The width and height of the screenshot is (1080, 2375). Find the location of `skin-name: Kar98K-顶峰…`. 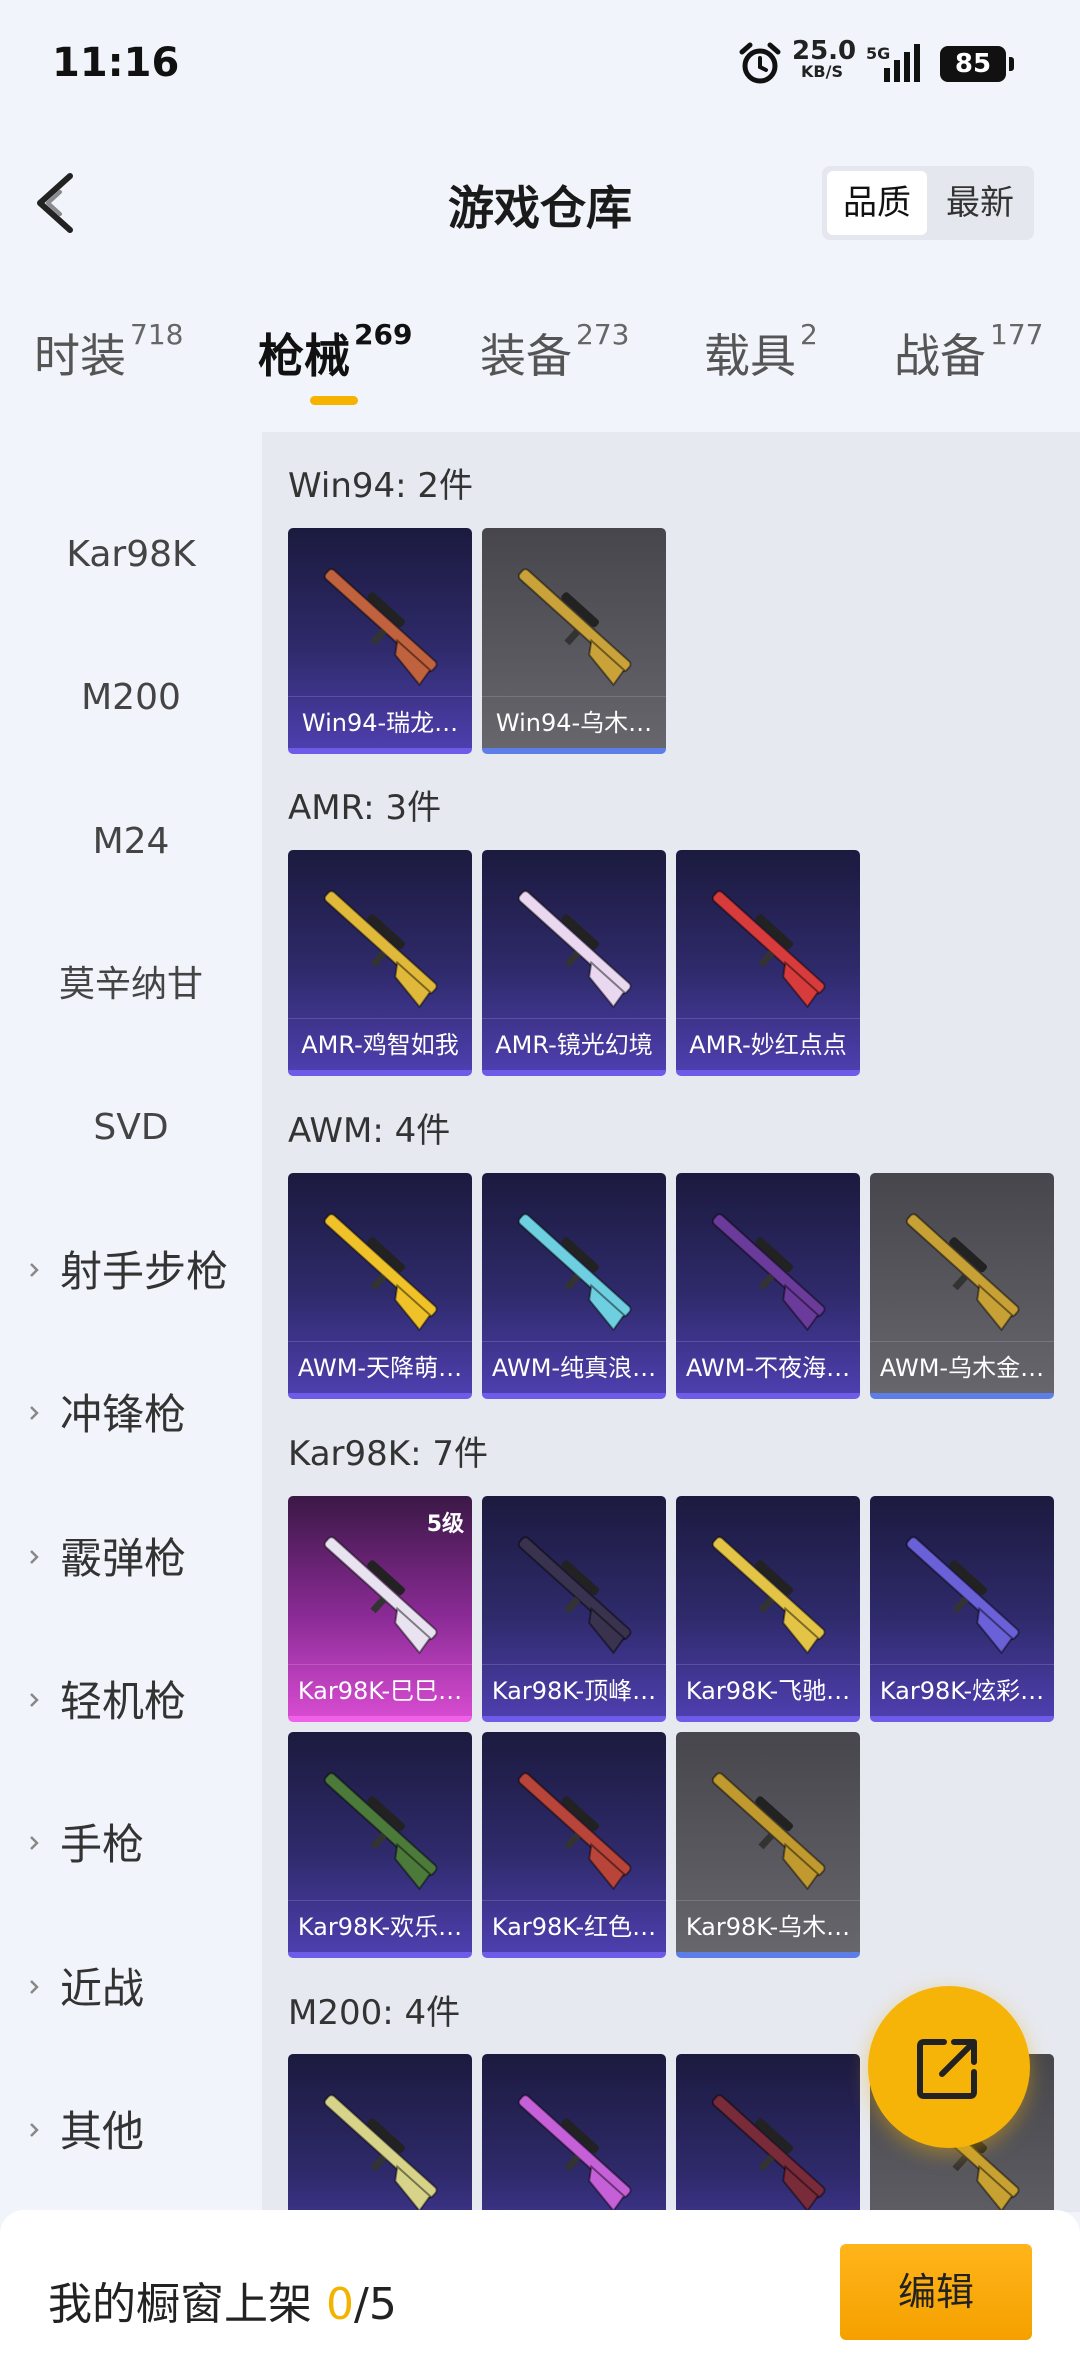

skin-name: Kar98K-顶峰… is located at coordinates (574, 1690).